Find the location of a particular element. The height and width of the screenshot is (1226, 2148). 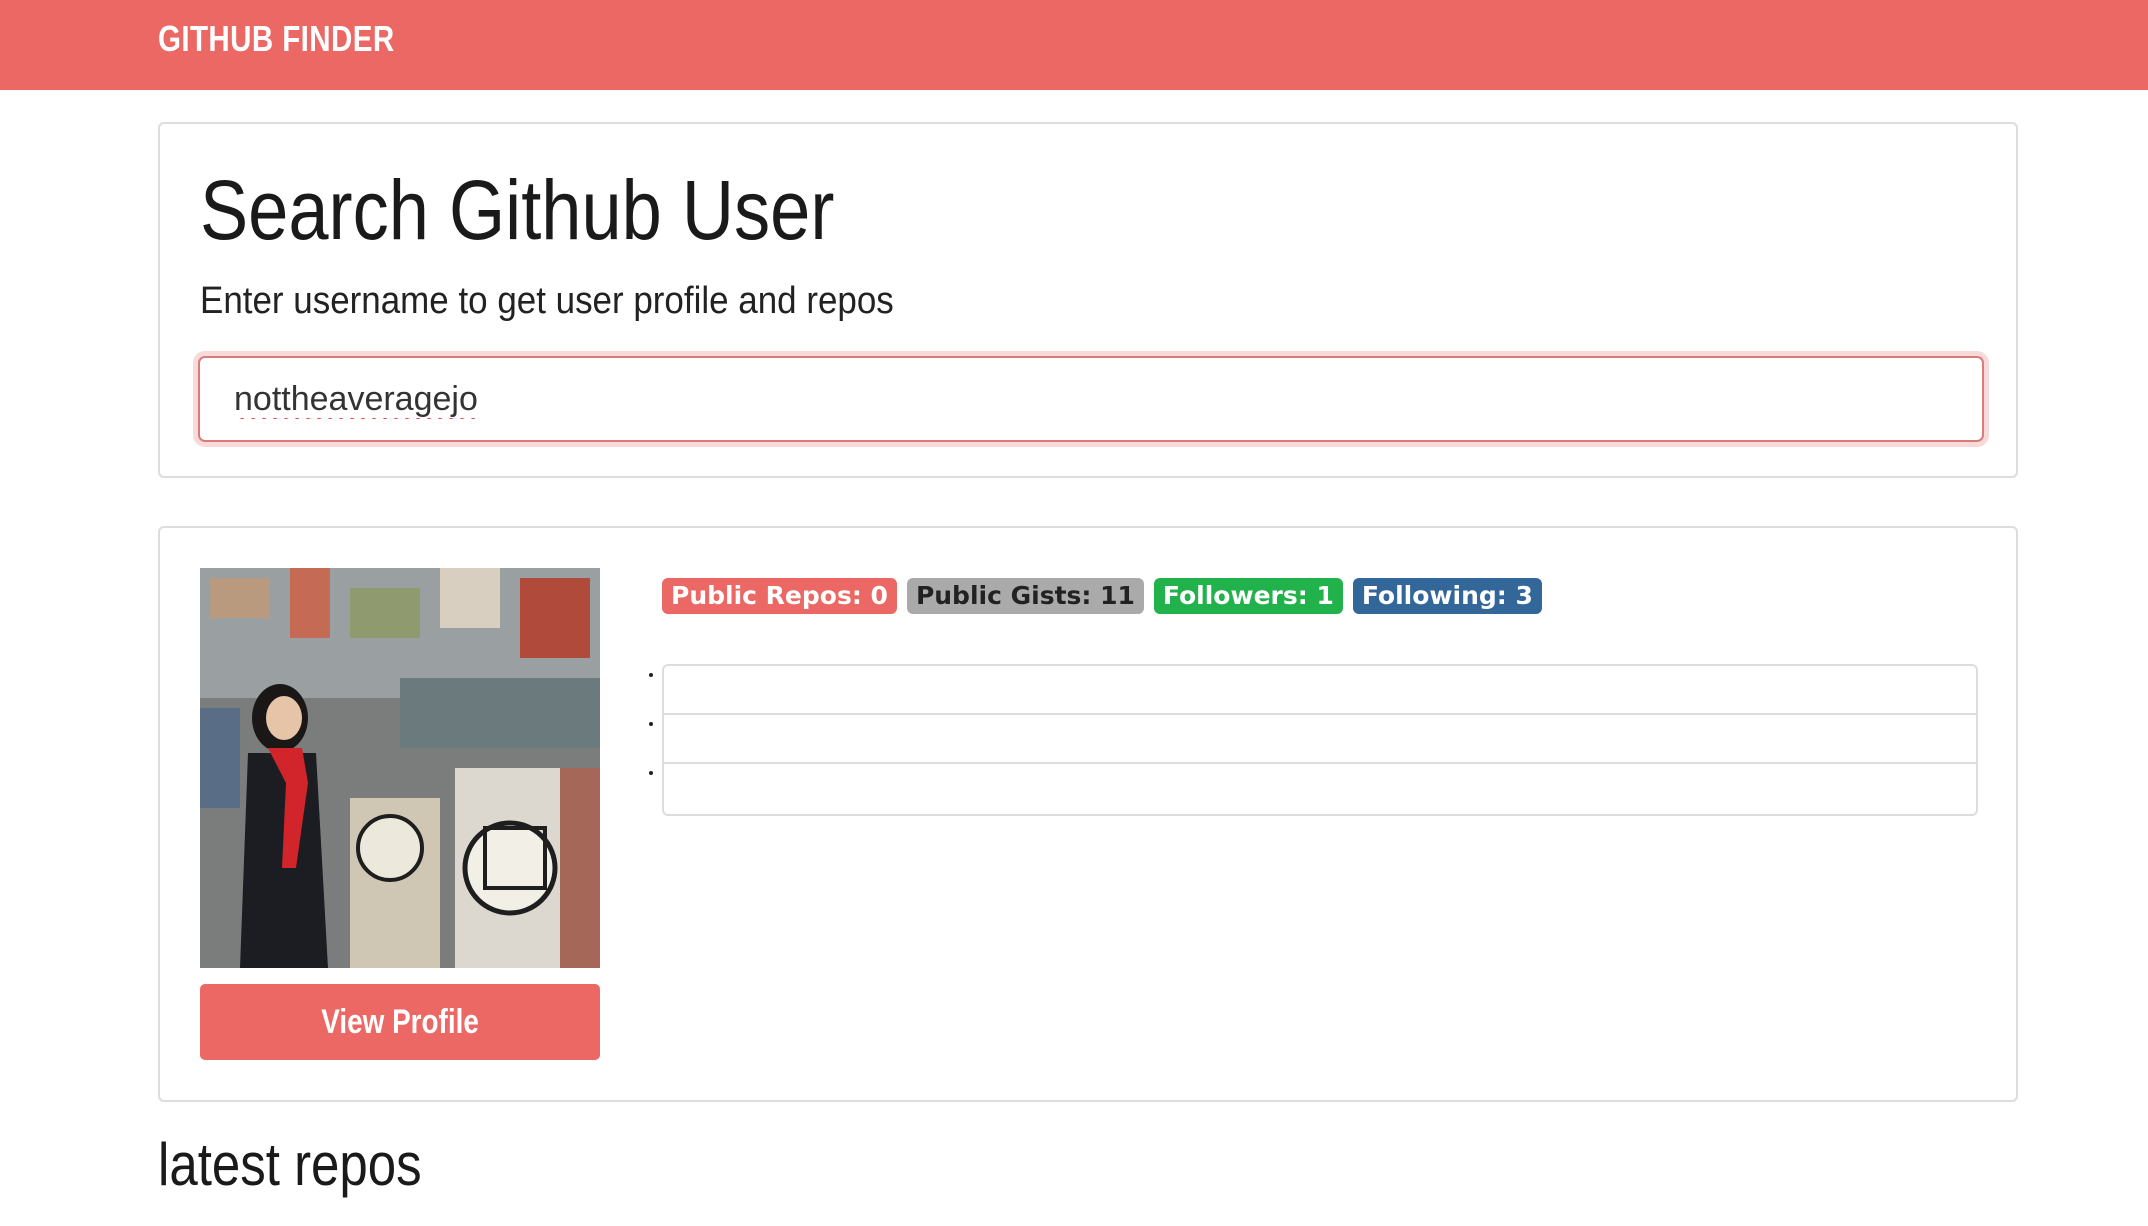

public-repos-badge: Public Repos: 0 is located at coordinates (779, 596).